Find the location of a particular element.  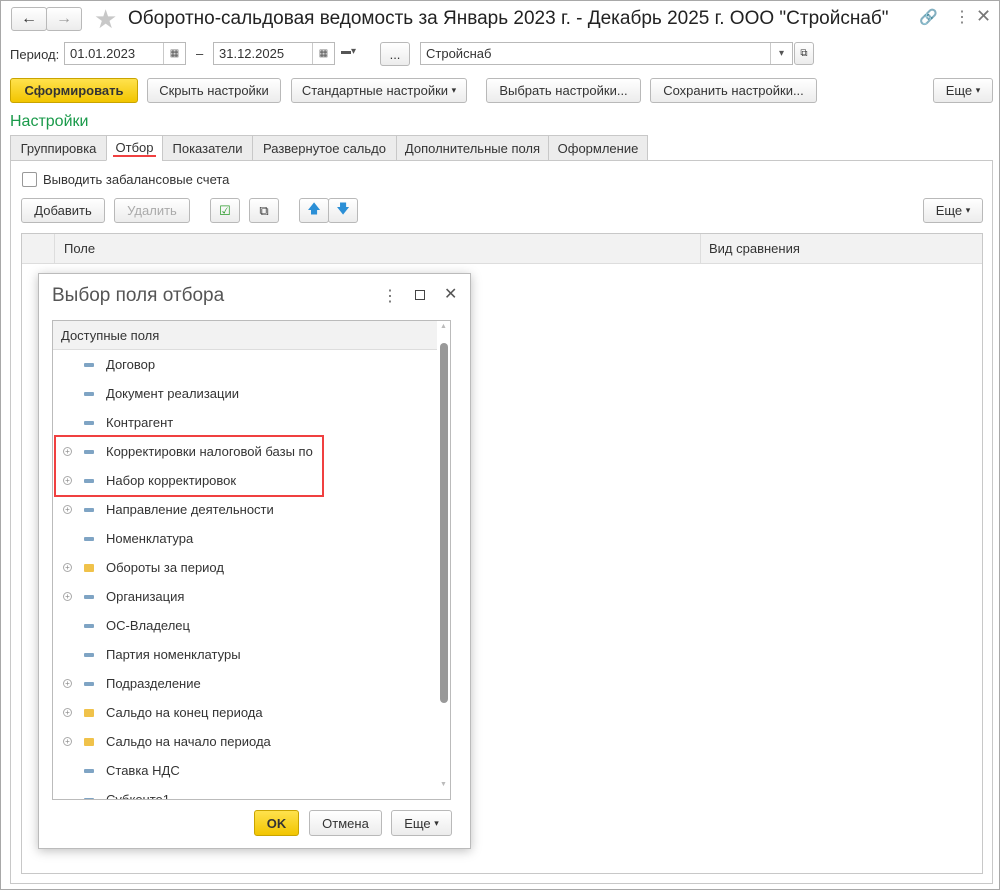

list-item: Ставка НДС is located at coordinates (243, 770).